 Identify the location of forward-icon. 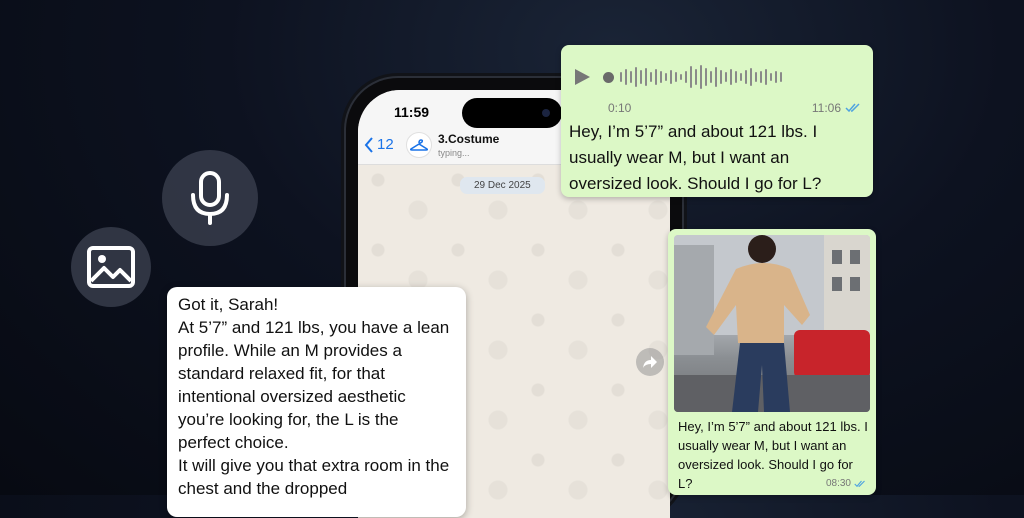
(650, 362).